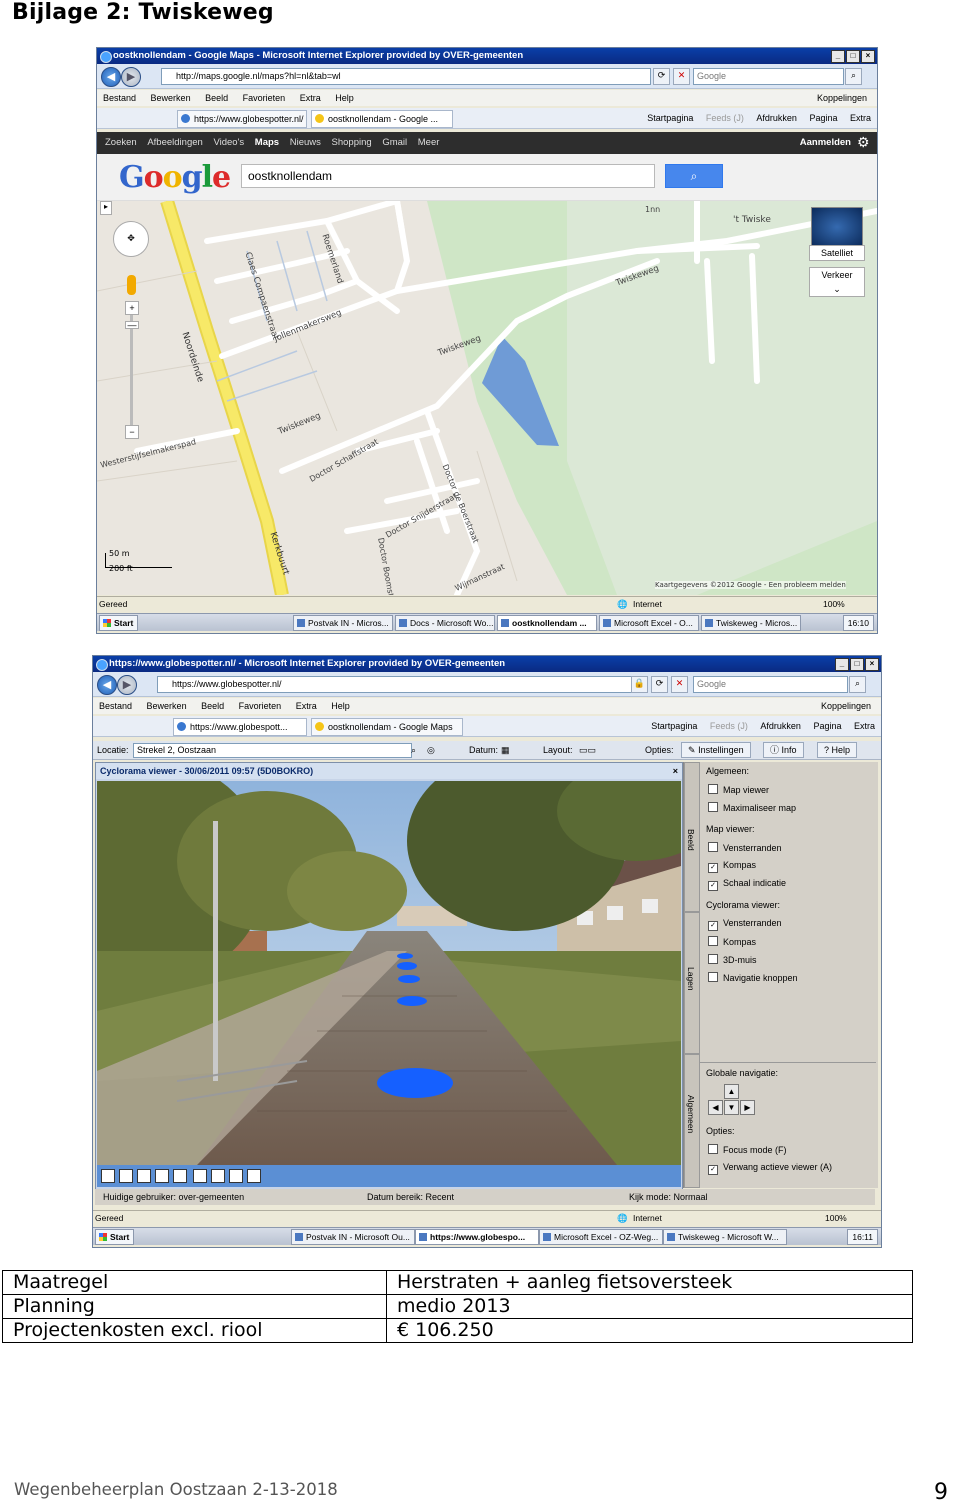 The image size is (960, 1506). Describe the element at coordinates (860, 118) in the screenshot. I see `tools-menu: Extra` at that location.